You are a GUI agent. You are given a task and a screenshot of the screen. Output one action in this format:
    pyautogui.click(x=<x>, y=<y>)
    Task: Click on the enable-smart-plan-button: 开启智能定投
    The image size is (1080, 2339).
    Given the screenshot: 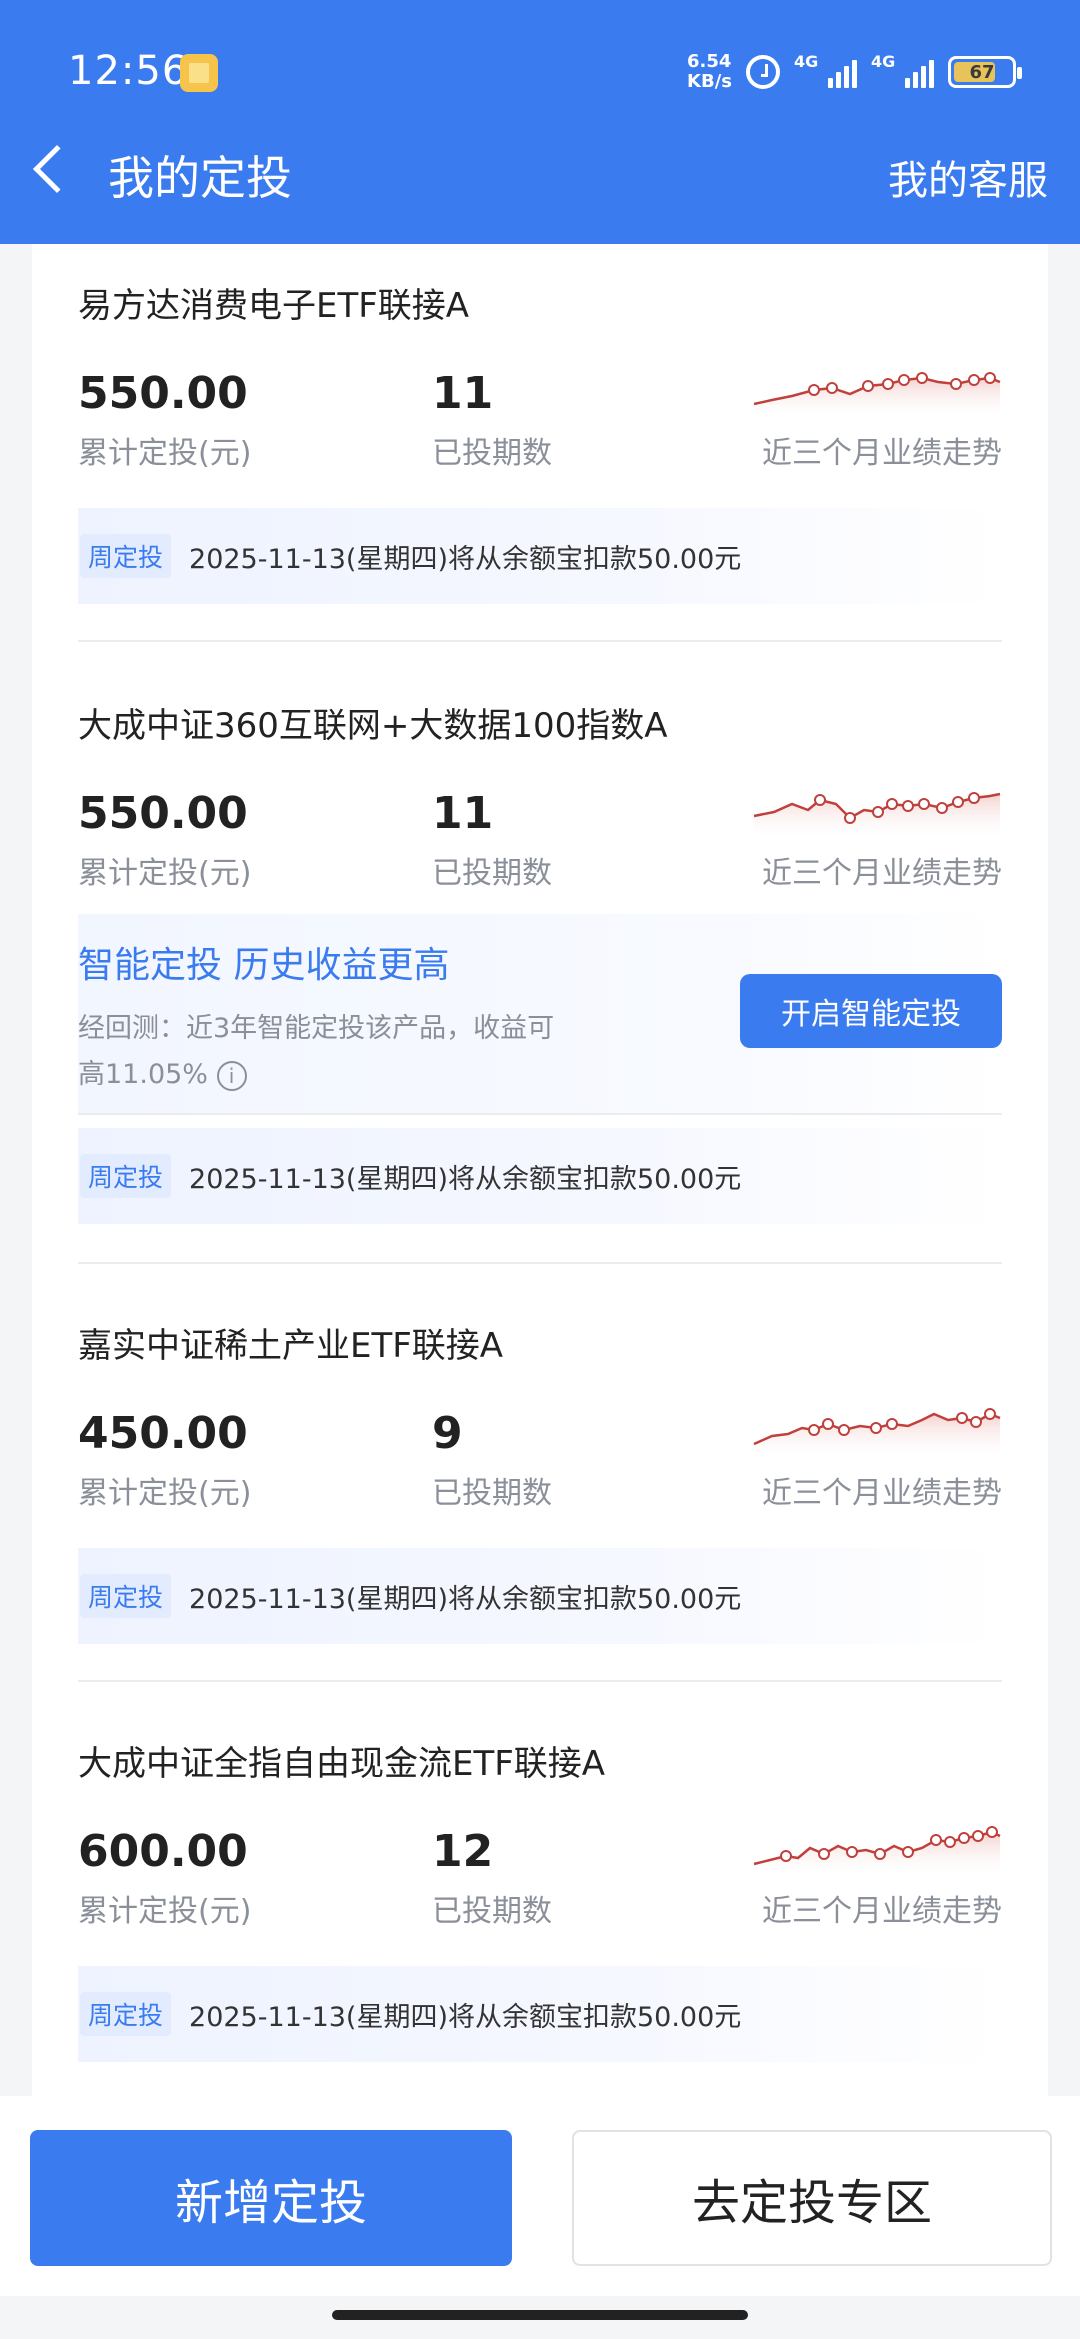 What is the action you would take?
    pyautogui.click(x=871, y=1011)
    